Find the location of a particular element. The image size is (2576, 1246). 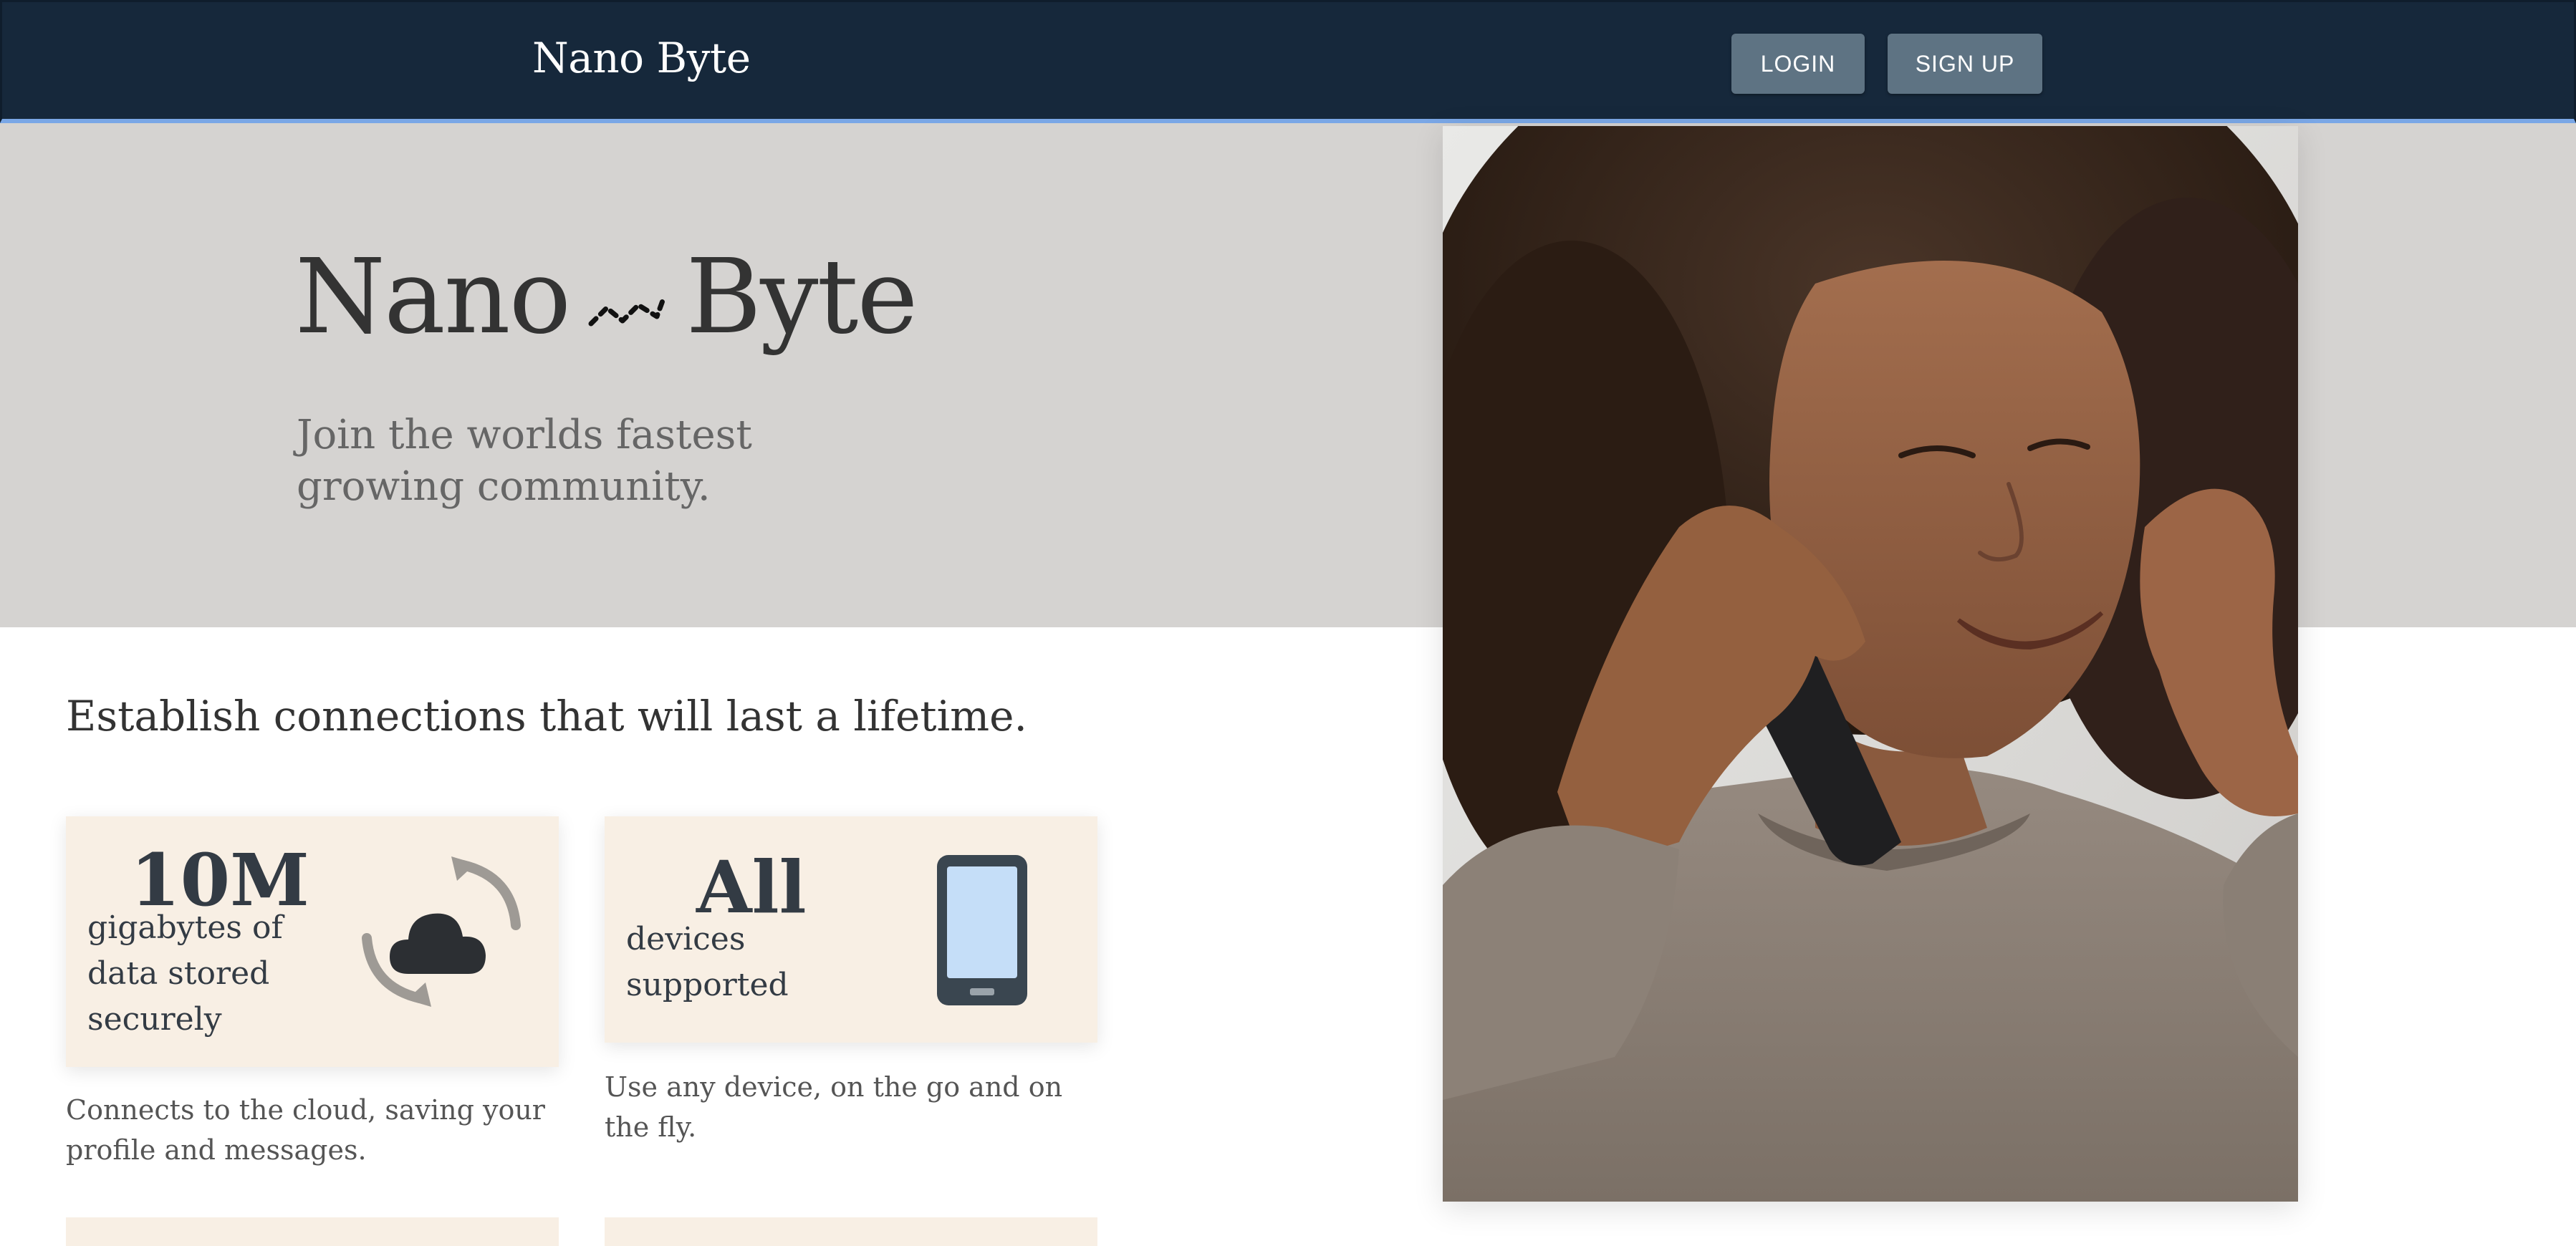

hero-title: Nano Byte is located at coordinates (607, 297).